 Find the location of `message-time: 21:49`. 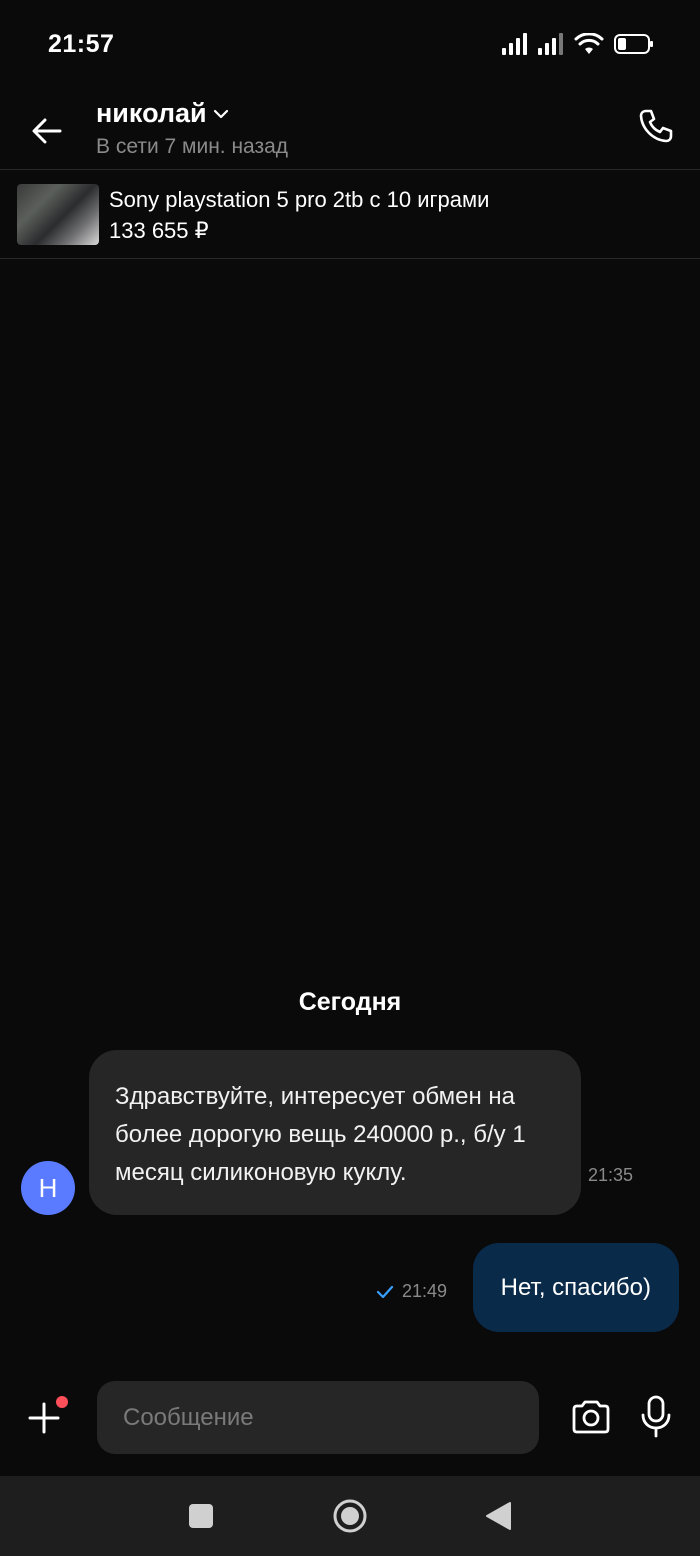

message-time: 21:49 is located at coordinates (425, 1291).